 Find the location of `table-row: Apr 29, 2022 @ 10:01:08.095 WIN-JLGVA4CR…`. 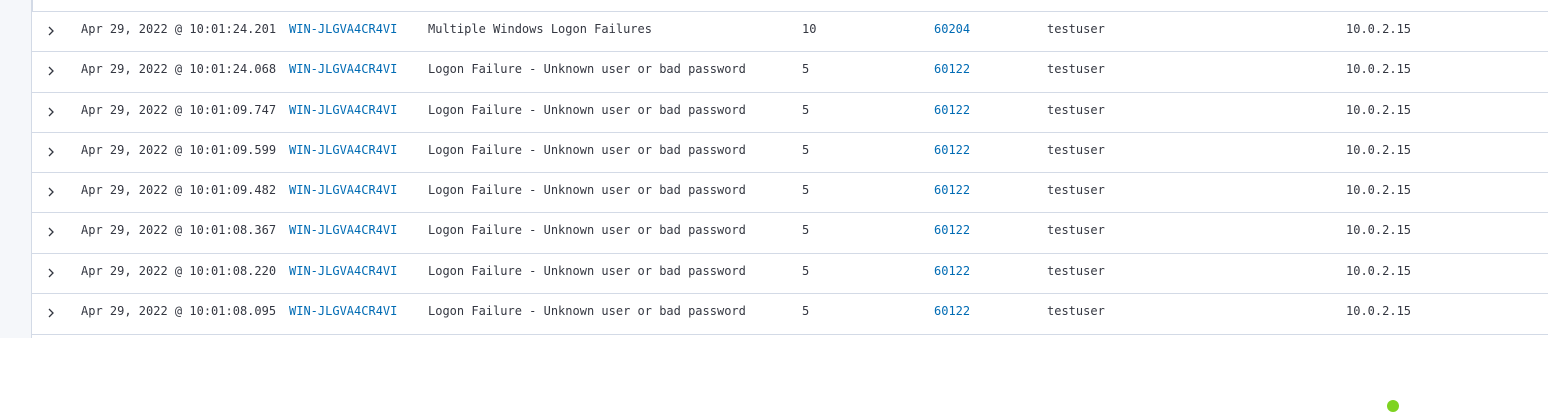

table-row: Apr 29, 2022 @ 10:01:08.095 WIN-JLGVA4CR… is located at coordinates (790, 314).